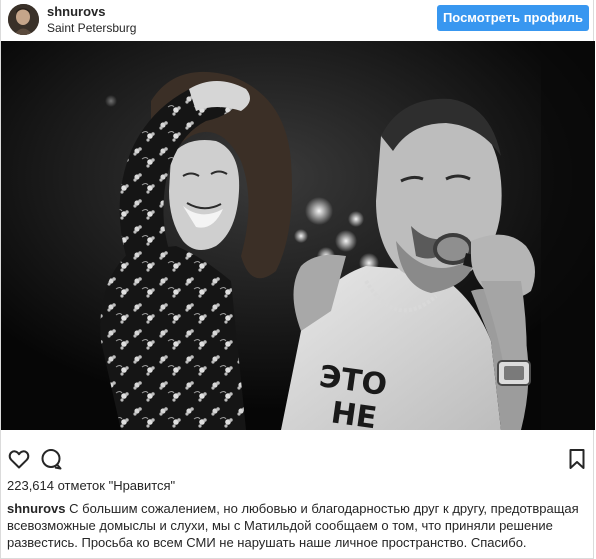  Describe the element at coordinates (577, 459) in the screenshot. I see `bookmark-icon` at that location.